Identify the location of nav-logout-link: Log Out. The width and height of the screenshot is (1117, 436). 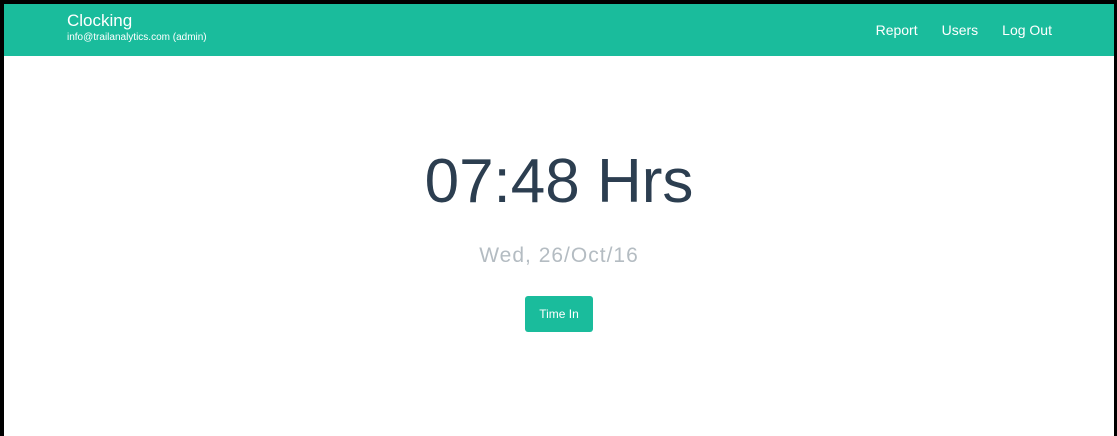
(1027, 30).